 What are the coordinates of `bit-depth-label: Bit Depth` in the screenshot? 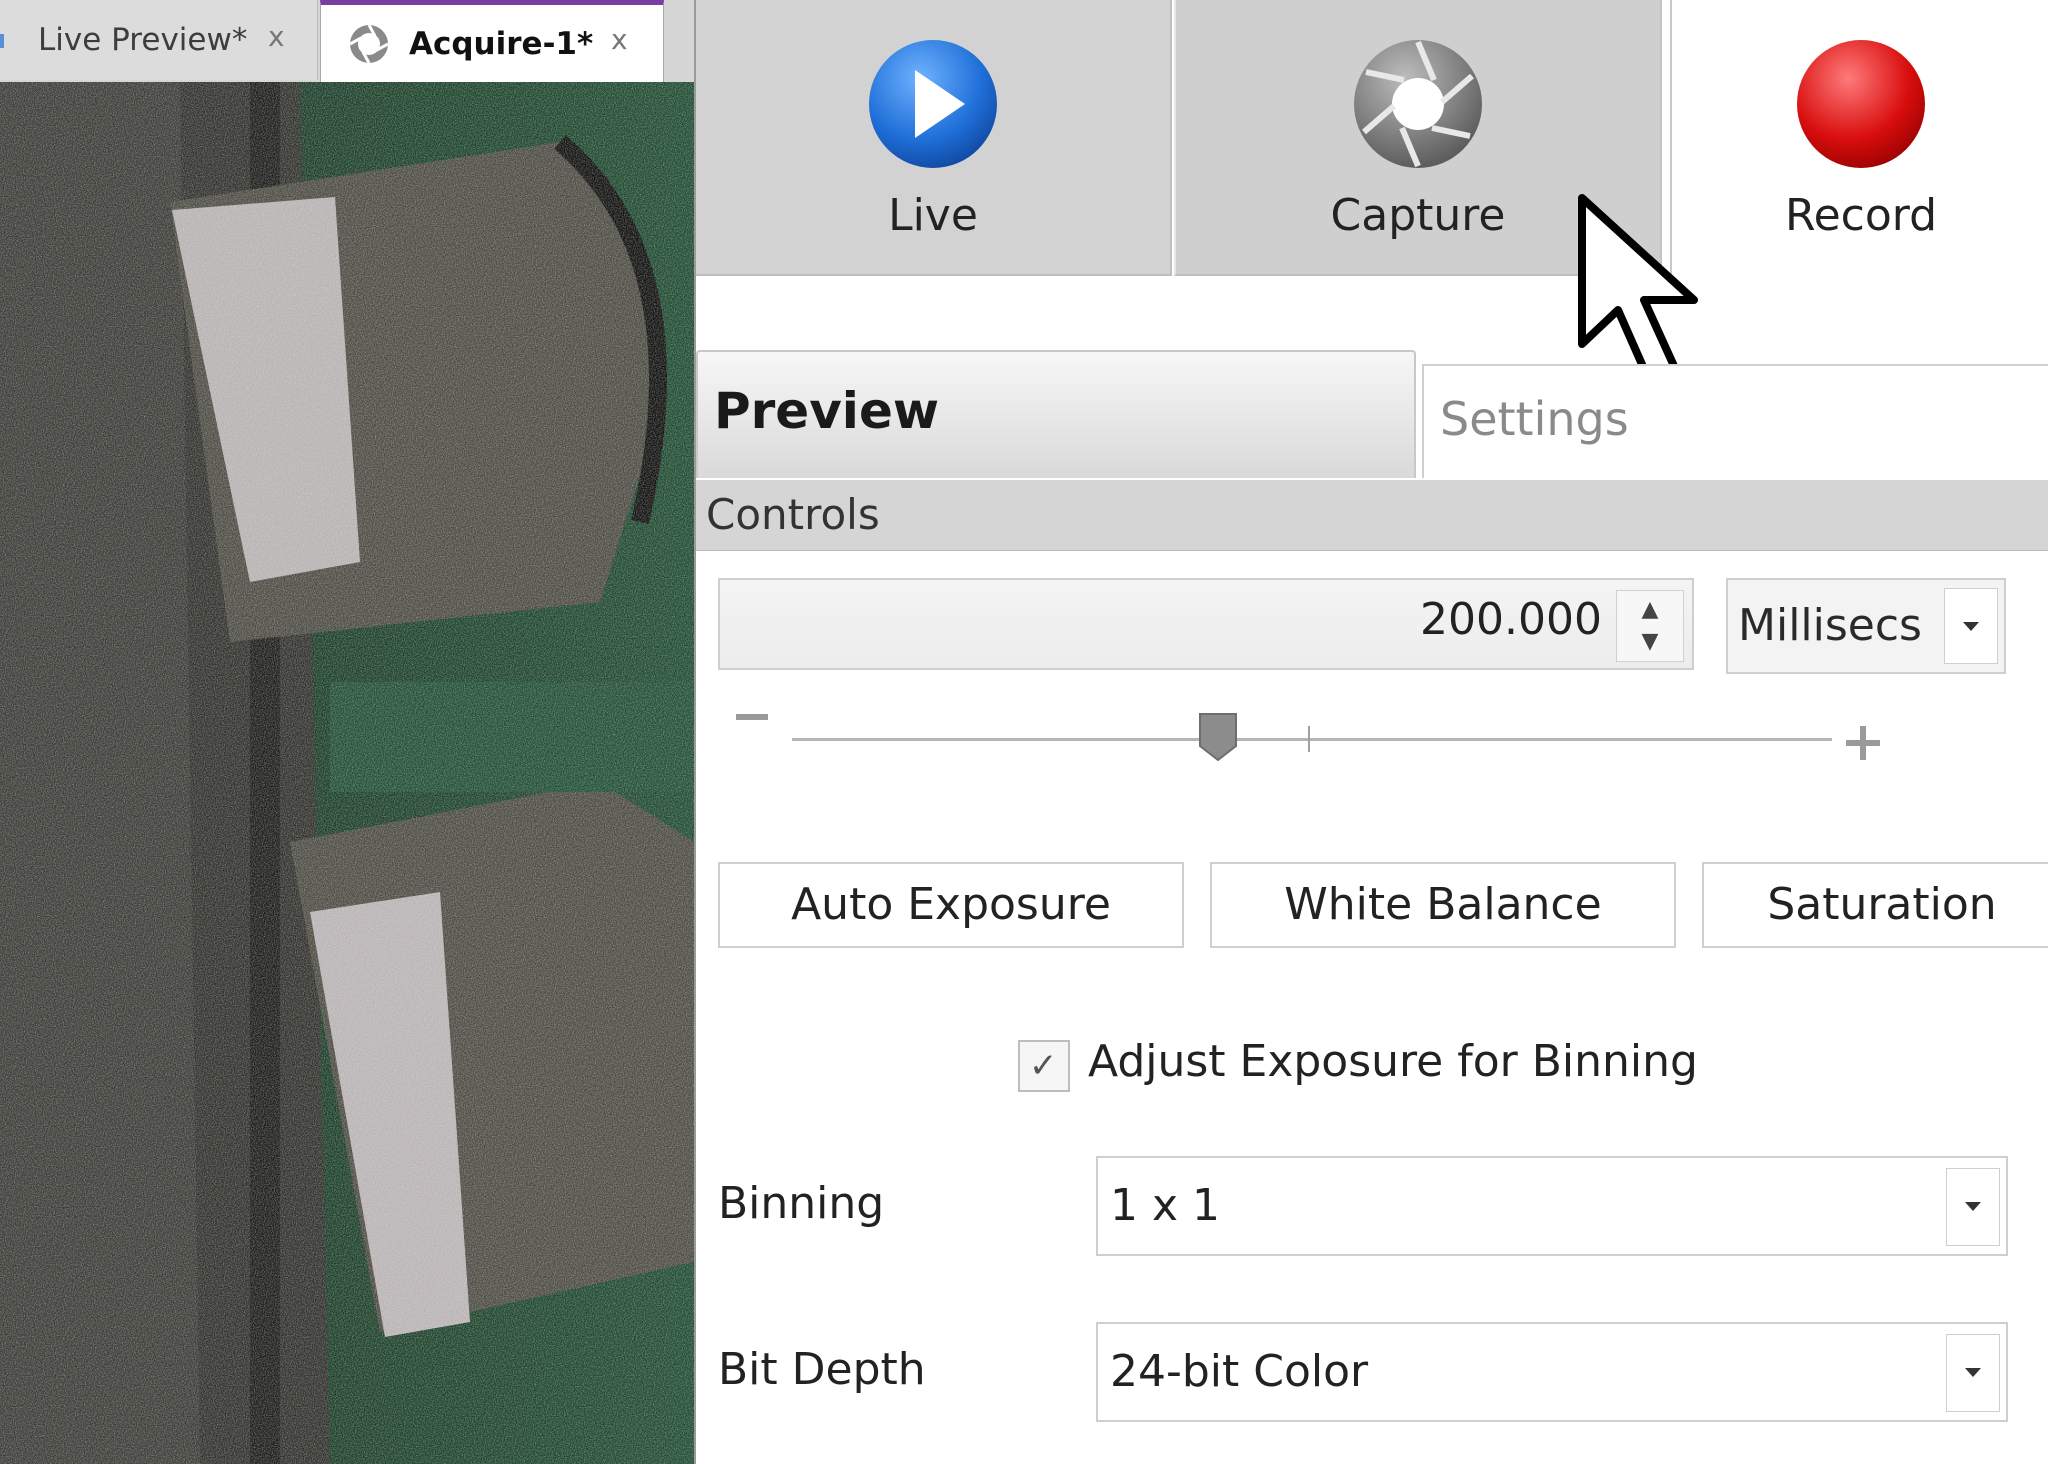 It's located at (822, 1369).